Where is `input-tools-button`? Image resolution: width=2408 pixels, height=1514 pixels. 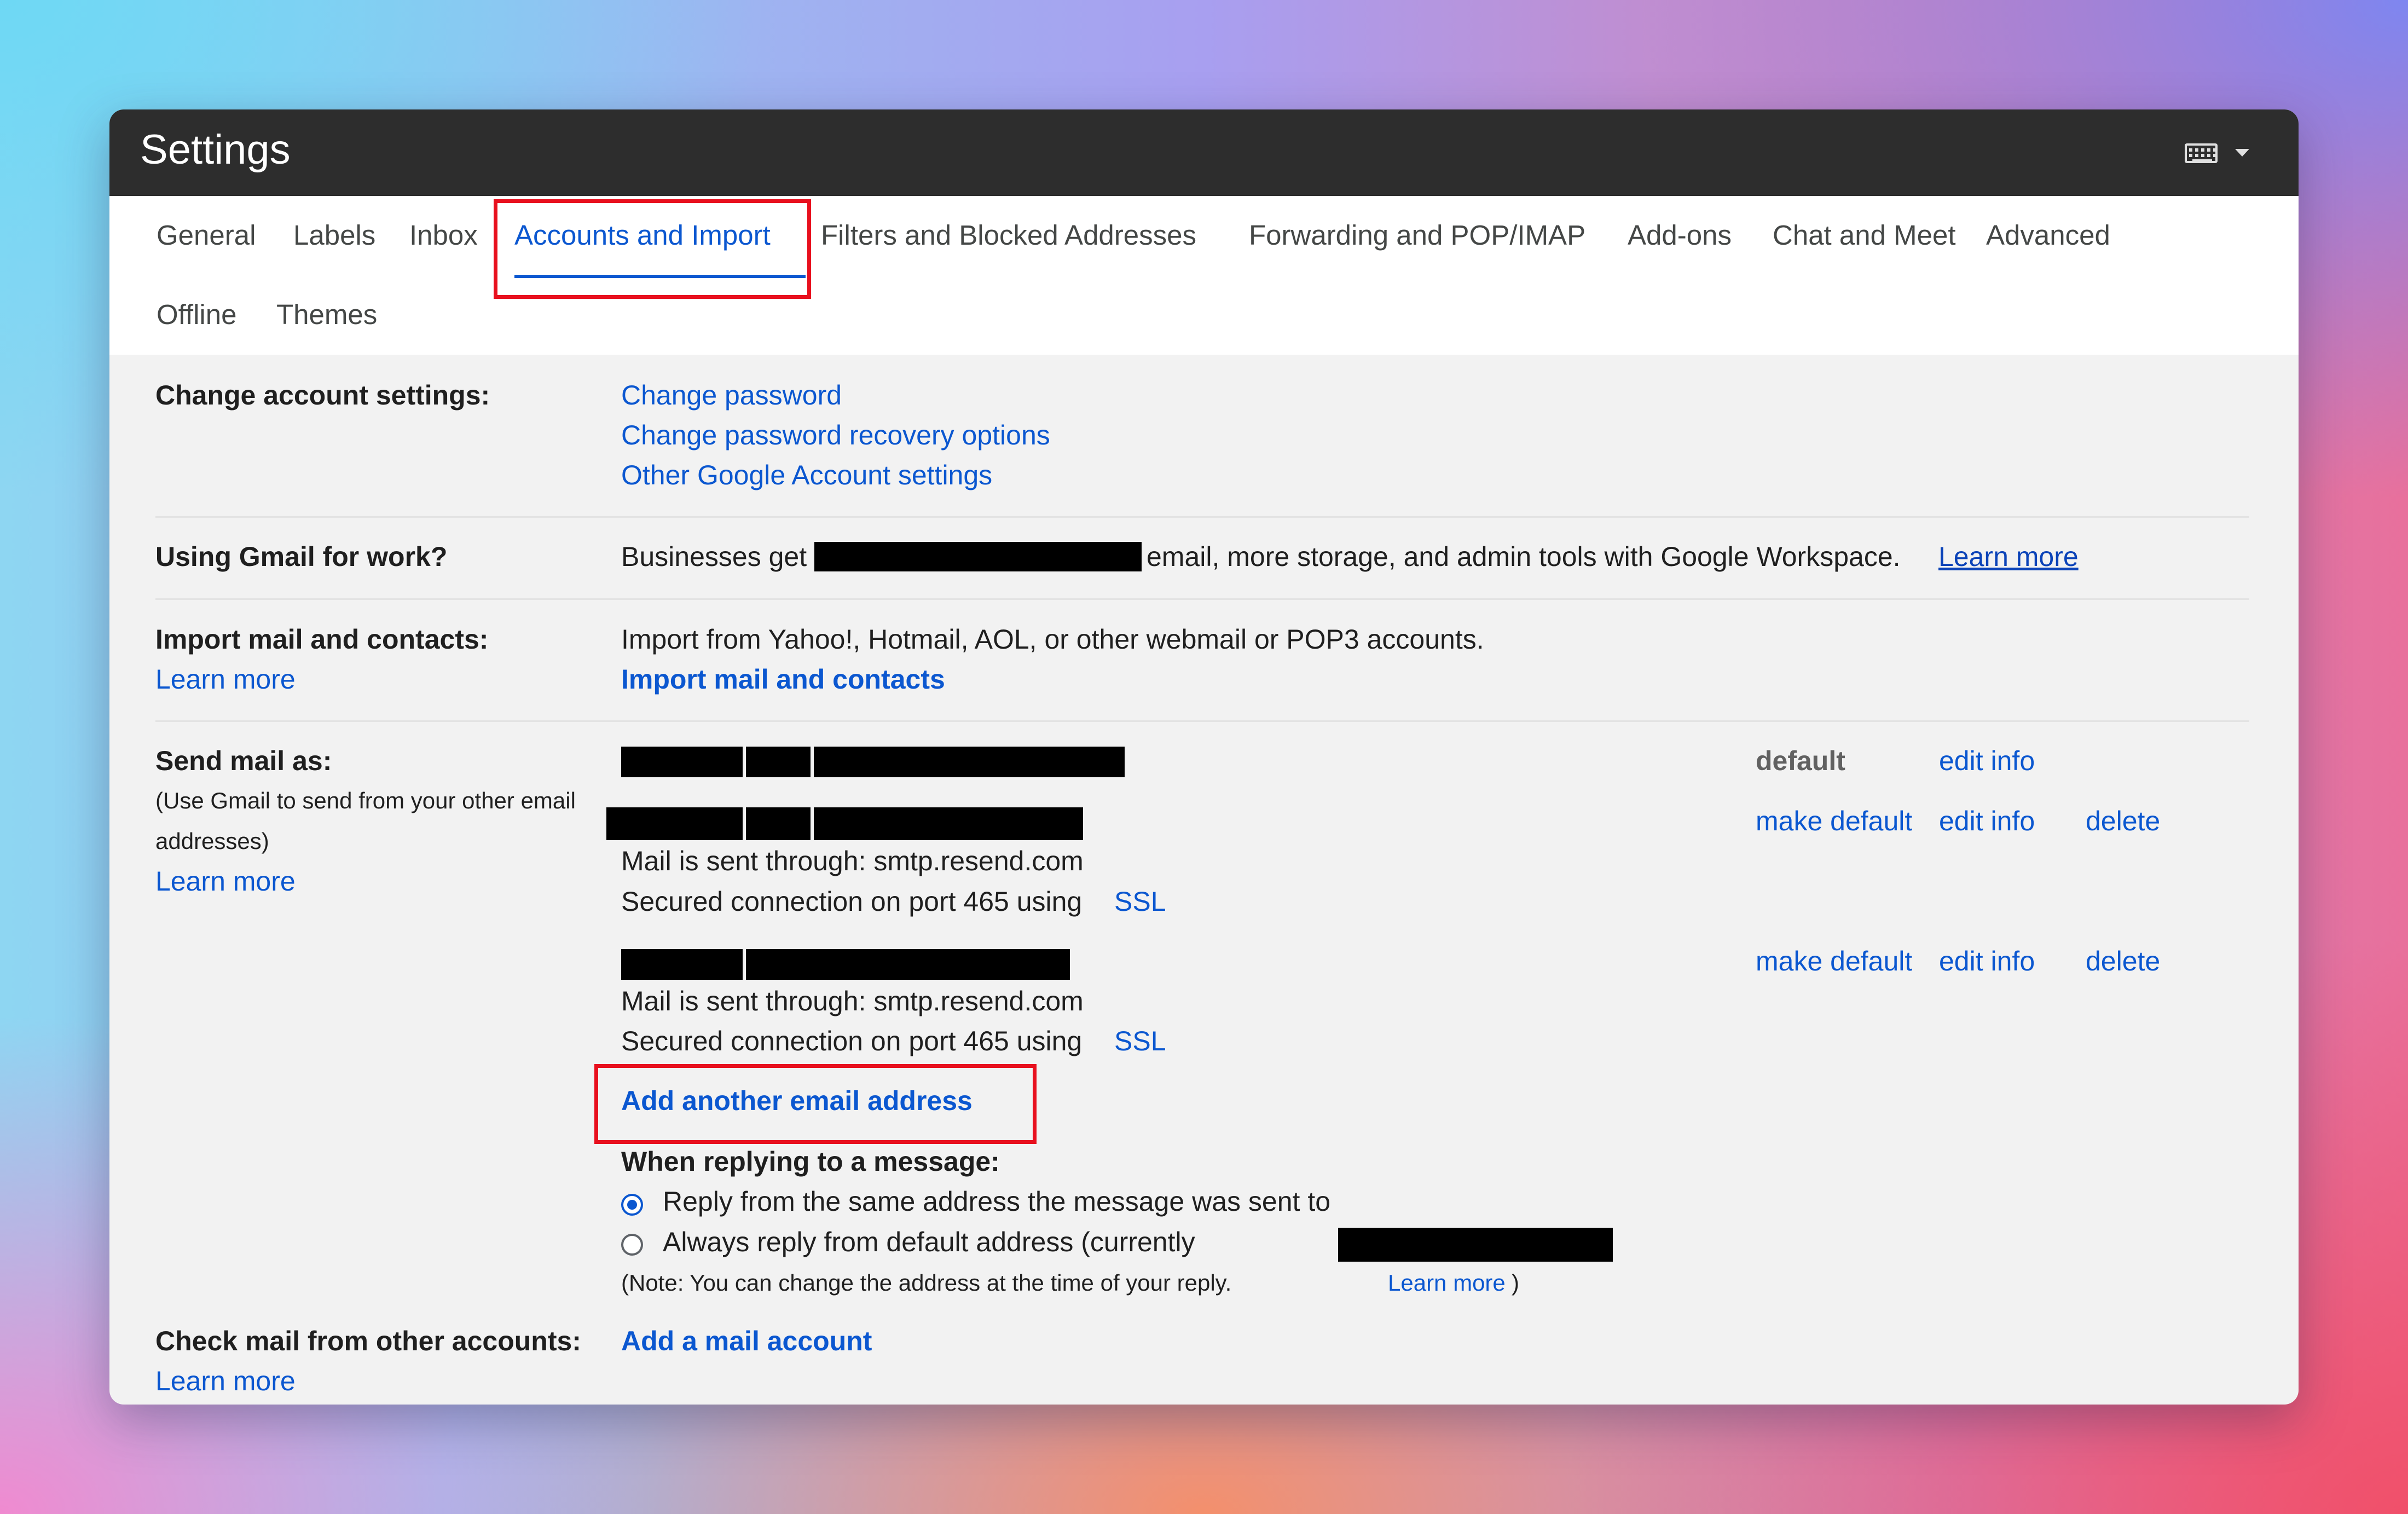
input-tools-button is located at coordinates (2217, 153).